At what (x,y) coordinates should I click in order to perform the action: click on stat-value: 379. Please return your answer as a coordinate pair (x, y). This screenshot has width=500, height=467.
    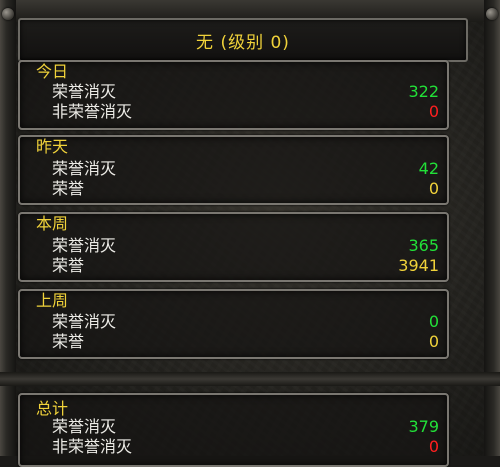
    Looking at the image, I should click on (423, 426).